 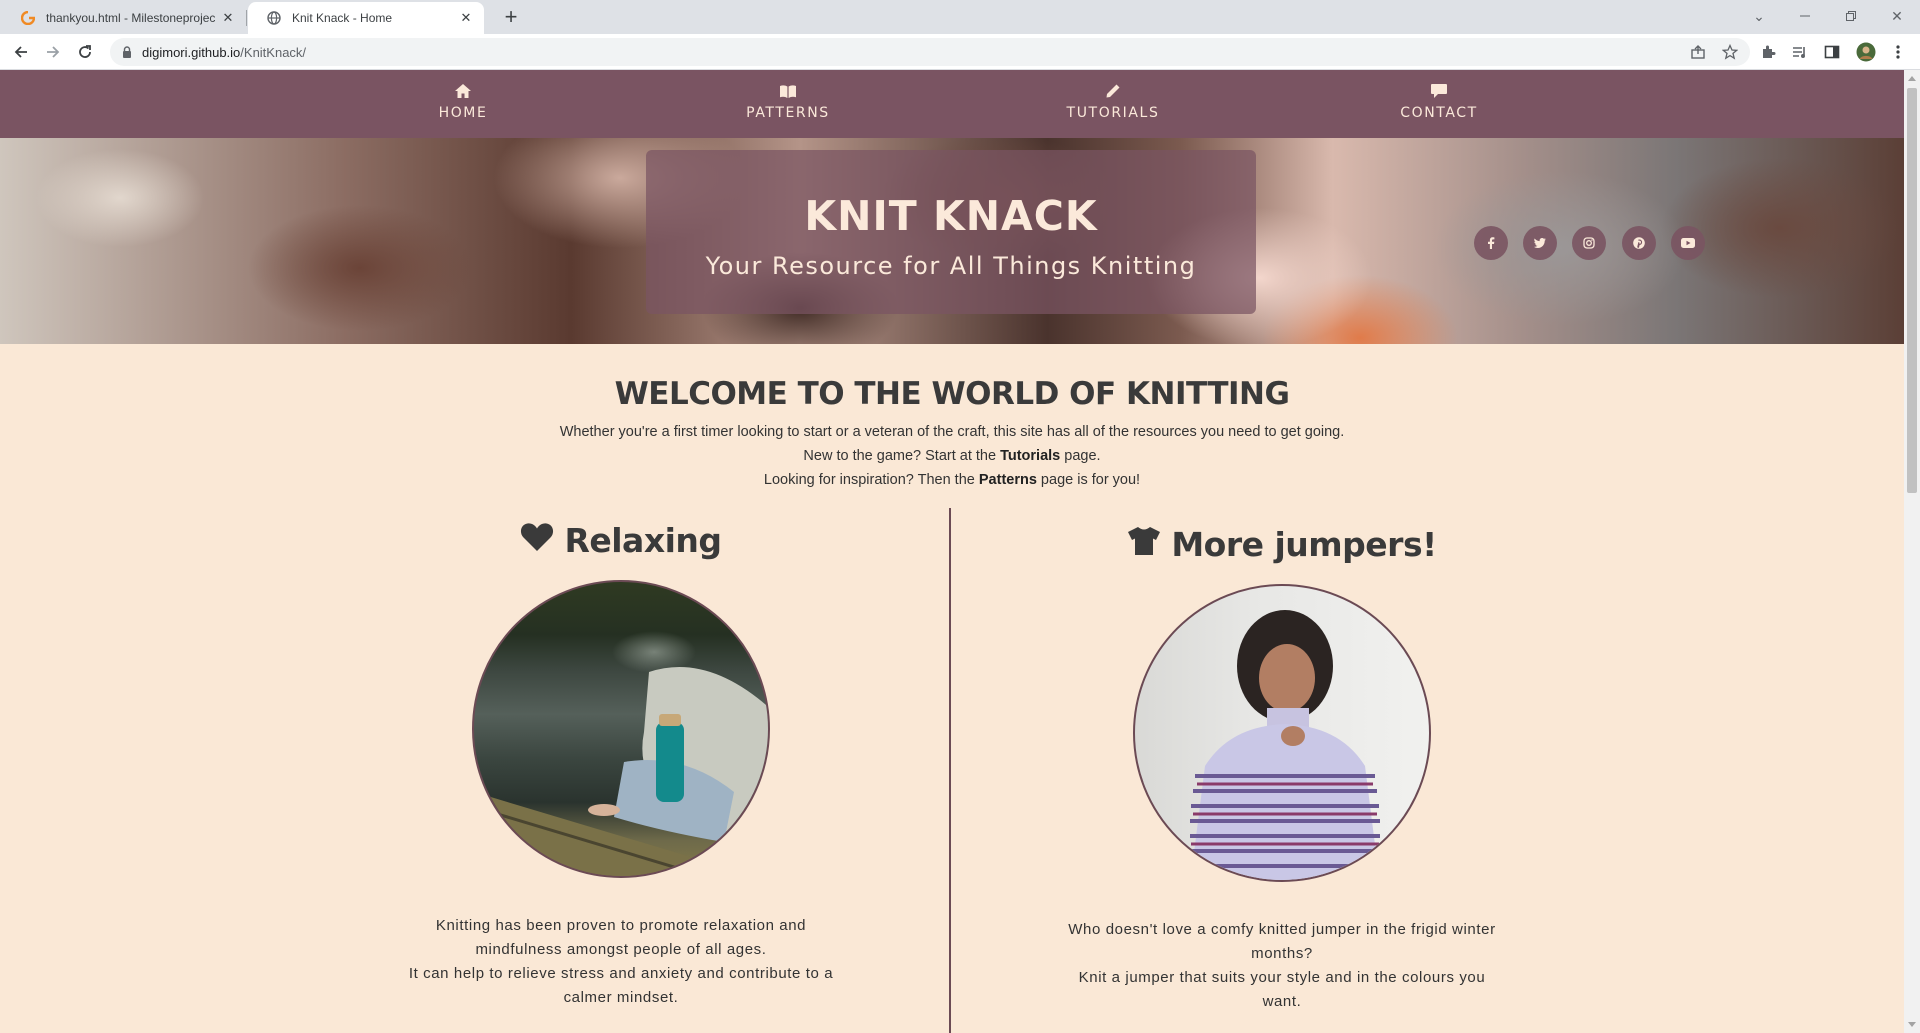 What do you see at coordinates (1113, 113) in the screenshot?
I see `nav-tutorials-label: TUTORIALS` at bounding box center [1113, 113].